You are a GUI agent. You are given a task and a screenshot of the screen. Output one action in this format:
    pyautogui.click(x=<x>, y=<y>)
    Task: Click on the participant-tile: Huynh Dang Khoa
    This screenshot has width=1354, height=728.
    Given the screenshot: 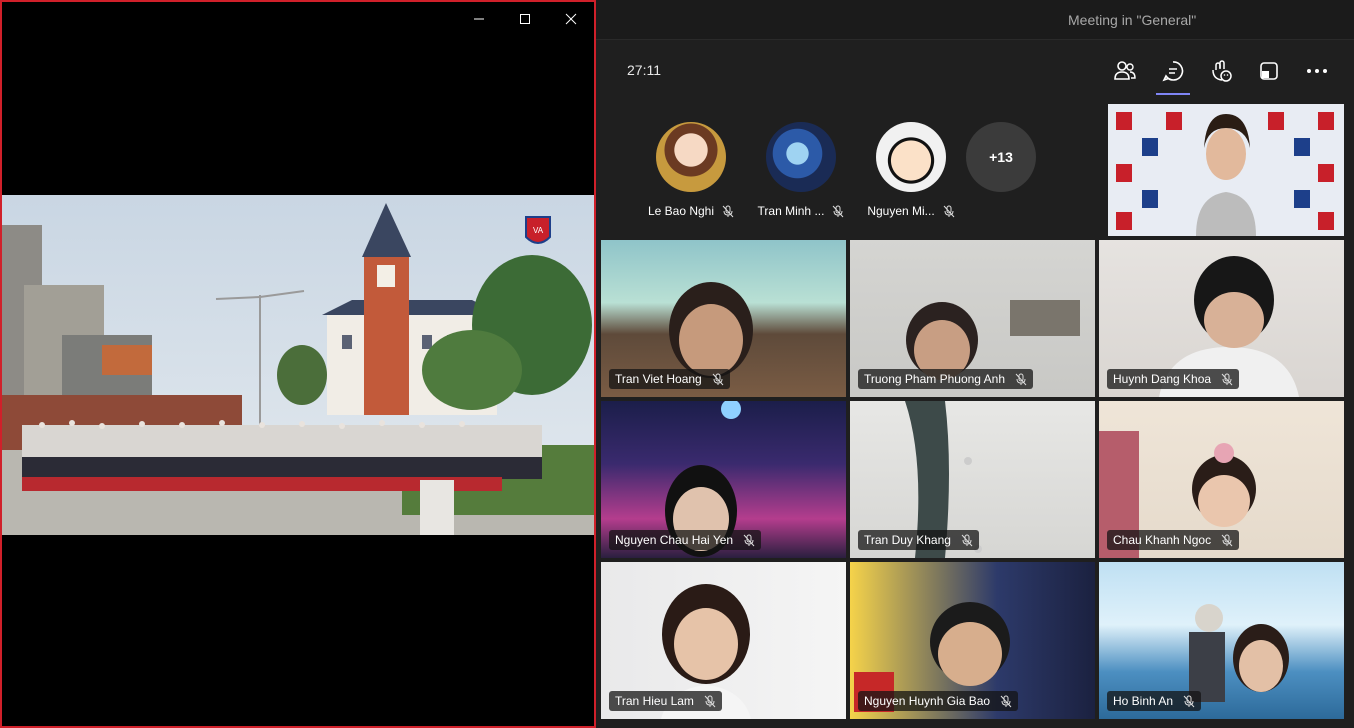 What is the action you would take?
    pyautogui.click(x=1221, y=318)
    